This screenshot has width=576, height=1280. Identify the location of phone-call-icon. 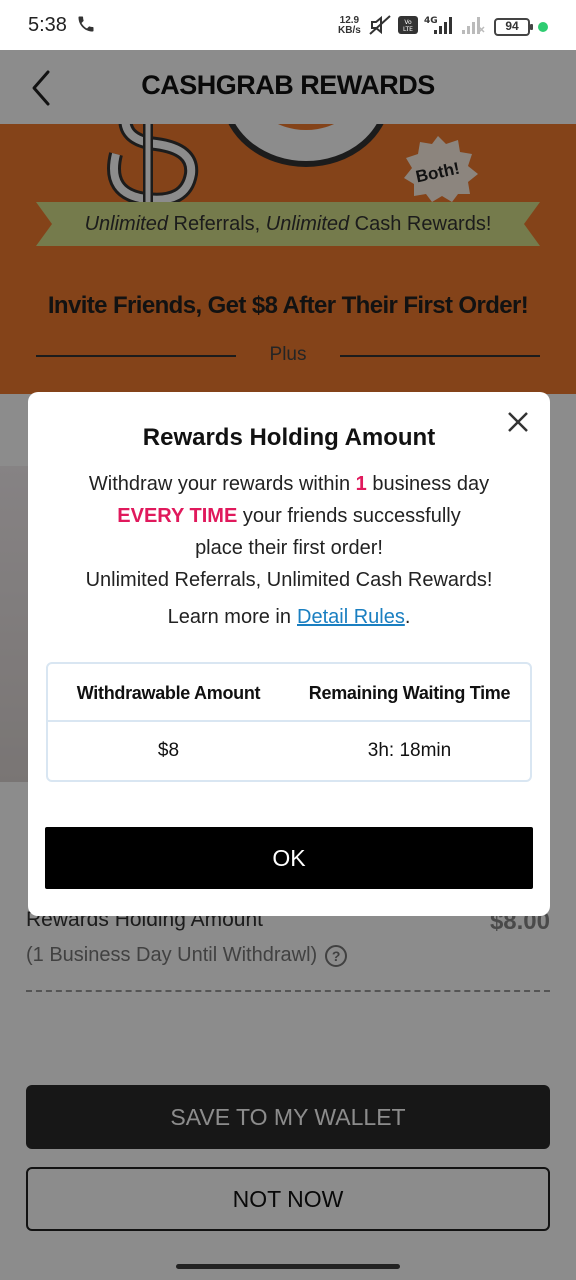
(86, 24).